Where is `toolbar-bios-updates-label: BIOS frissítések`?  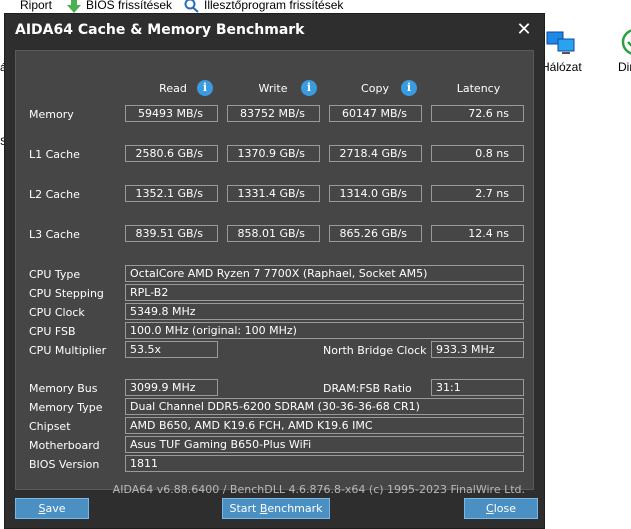
toolbar-bios-updates-label: BIOS frissítések is located at coordinates (129, 6).